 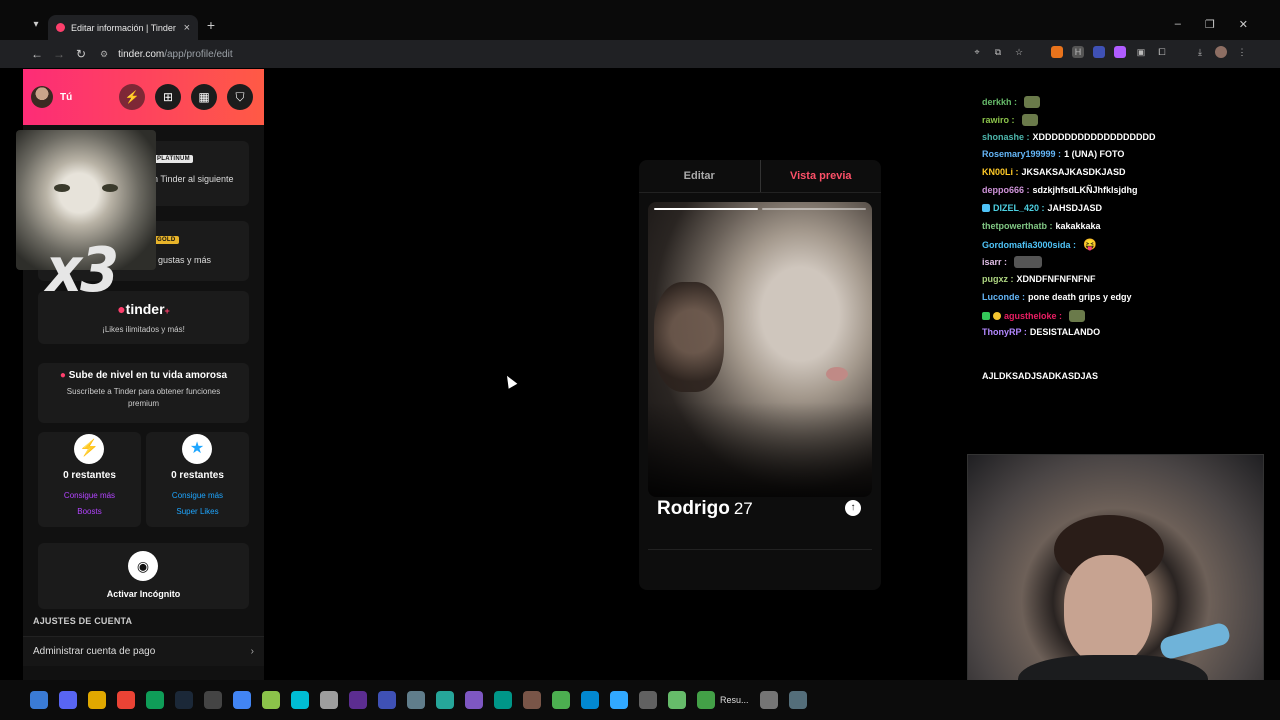 What do you see at coordinates (358, 700) in the screenshot?
I see `vs-icon` at bounding box center [358, 700].